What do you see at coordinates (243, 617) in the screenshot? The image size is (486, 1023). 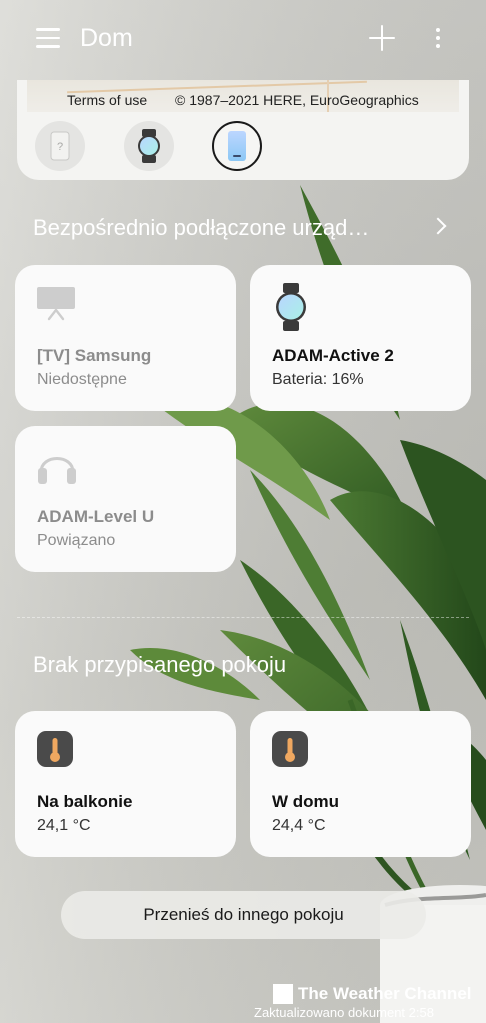 I see `section-divider` at bounding box center [243, 617].